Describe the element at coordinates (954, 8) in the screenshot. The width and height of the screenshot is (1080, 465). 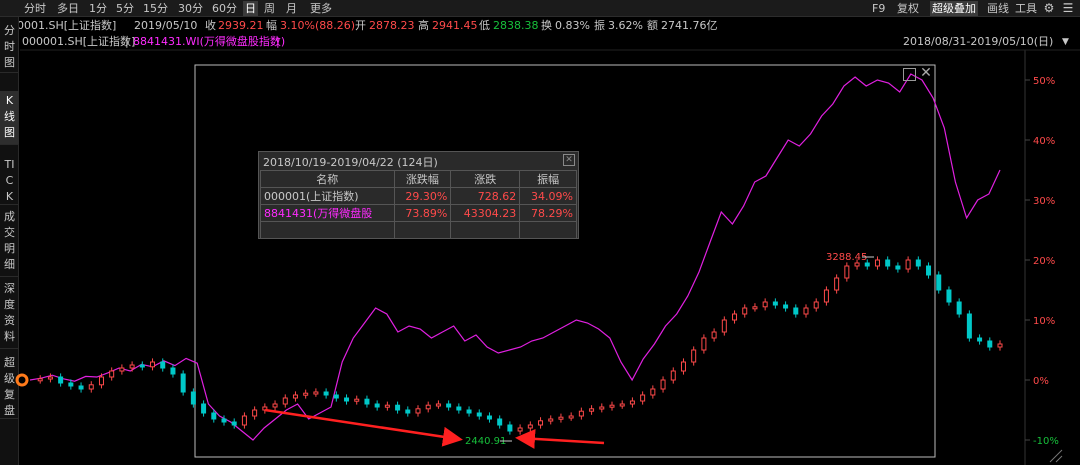
I see `super-overlay-button: 超级叠加` at that location.